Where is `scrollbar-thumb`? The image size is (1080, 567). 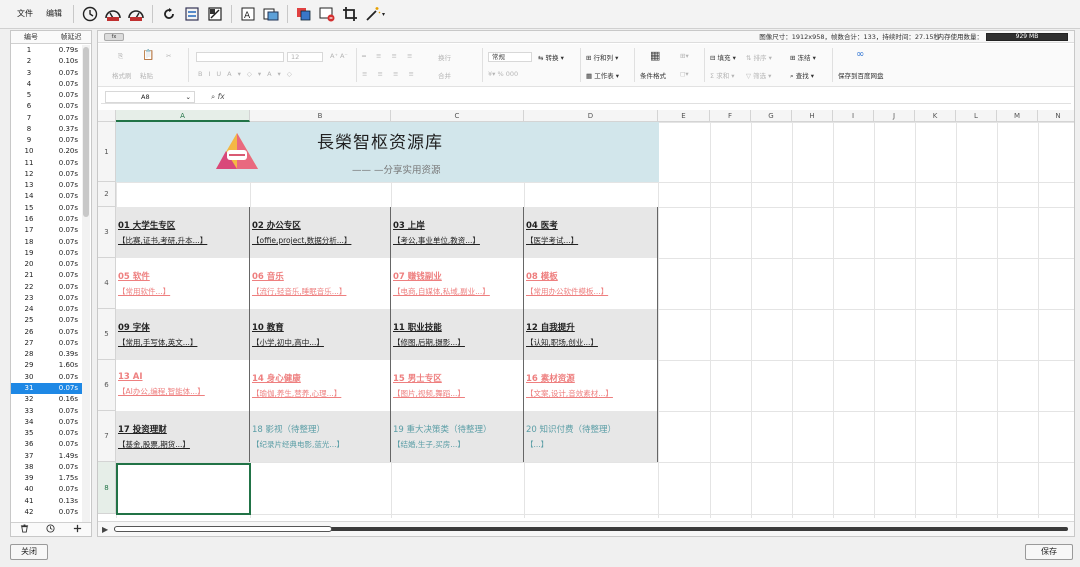 scrollbar-thumb is located at coordinates (86, 132).